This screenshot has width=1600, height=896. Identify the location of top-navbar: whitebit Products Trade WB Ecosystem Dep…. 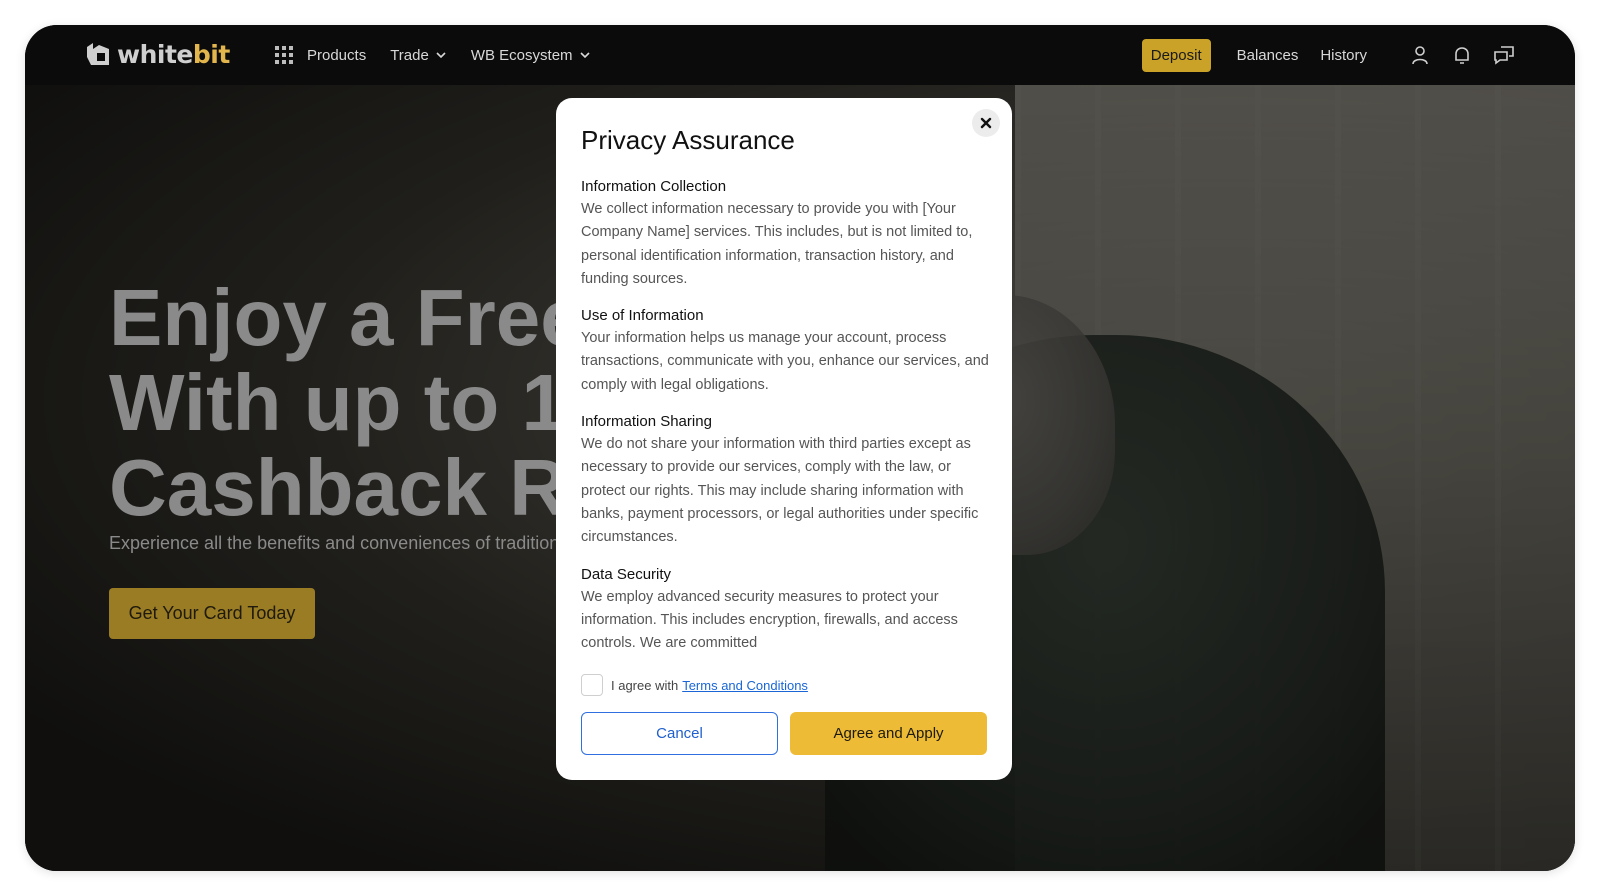
(800, 55).